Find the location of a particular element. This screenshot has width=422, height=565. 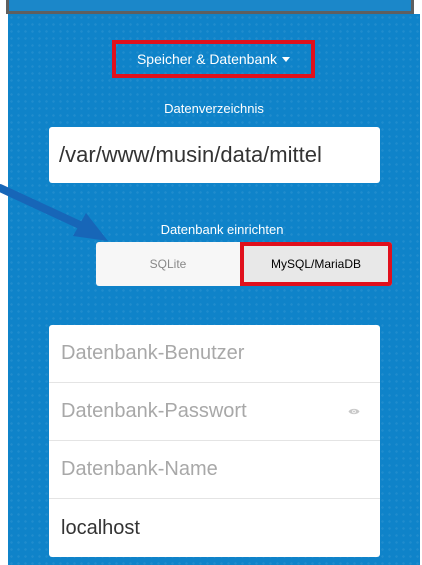

db-user-row is located at coordinates (214, 354).